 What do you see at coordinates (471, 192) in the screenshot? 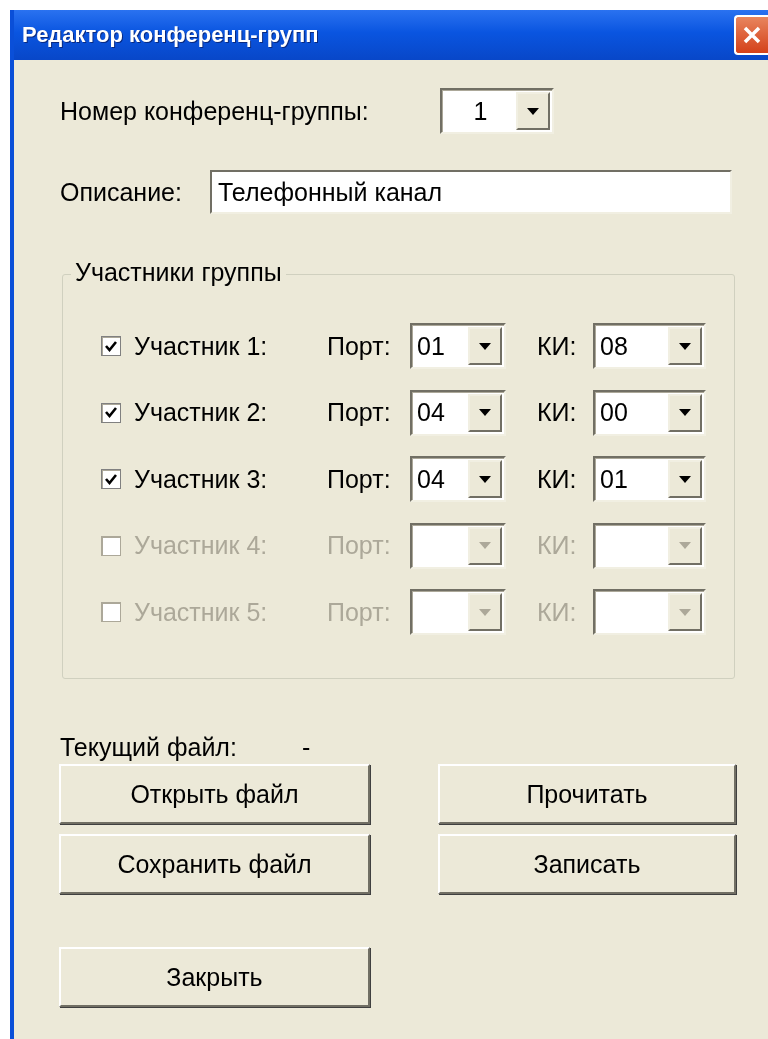
I see `description-field: Телефонный канал` at bounding box center [471, 192].